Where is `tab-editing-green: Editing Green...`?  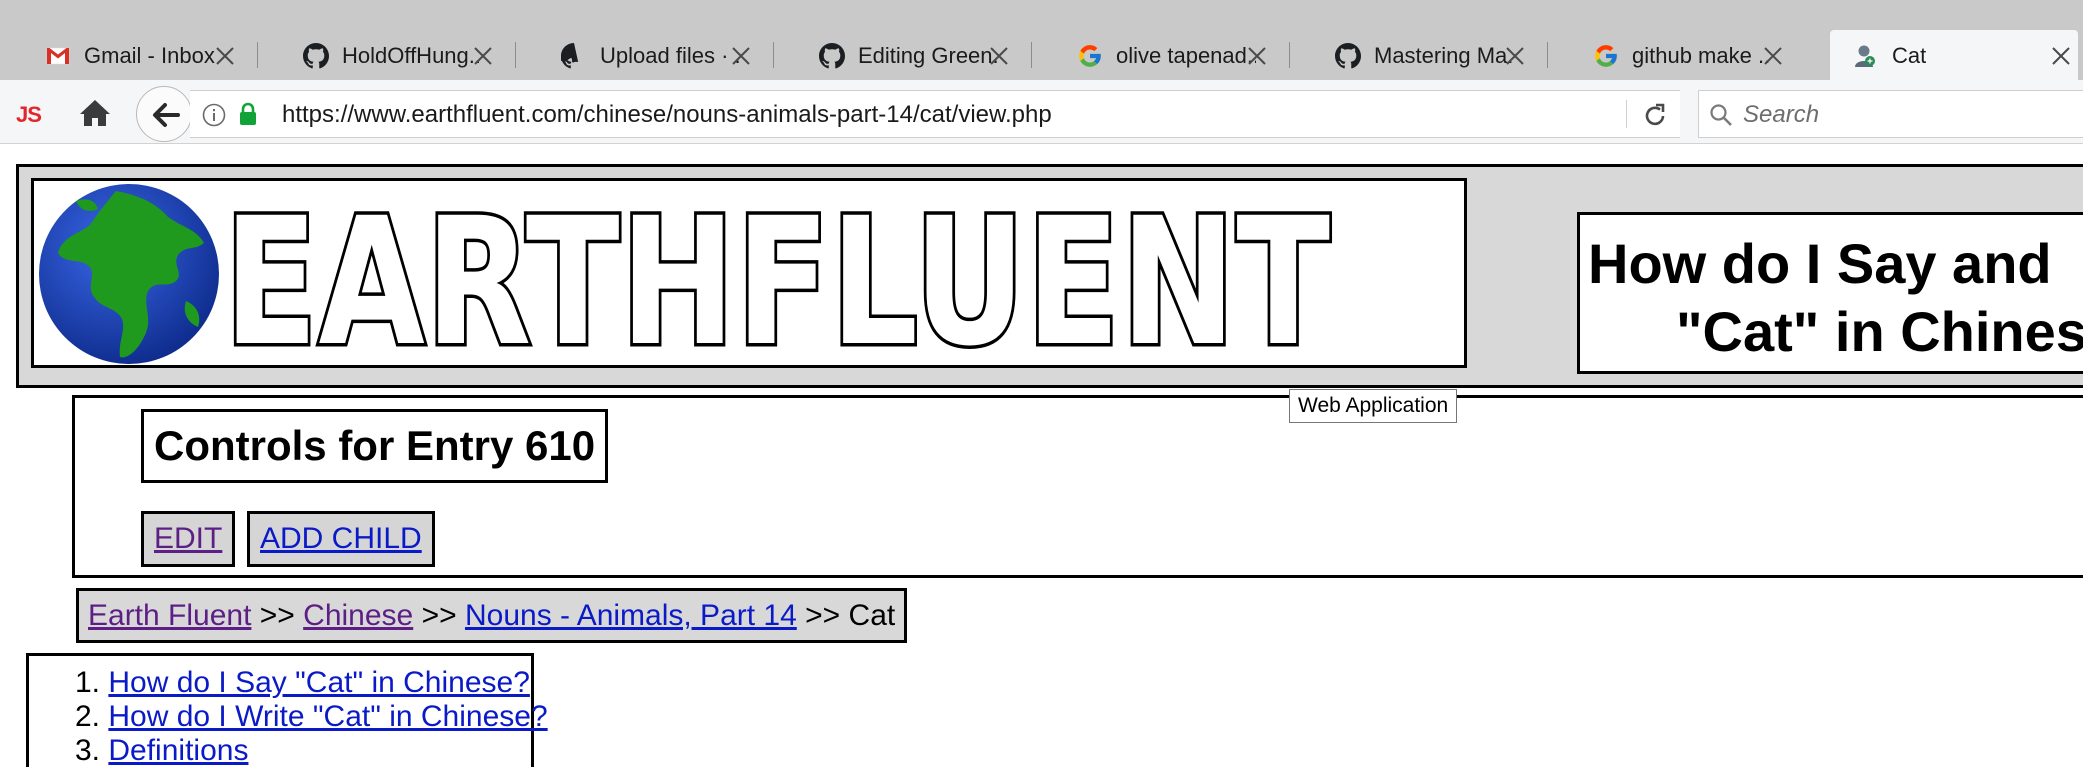
tab-editing-green: Editing Green... is located at coordinates (903, 55).